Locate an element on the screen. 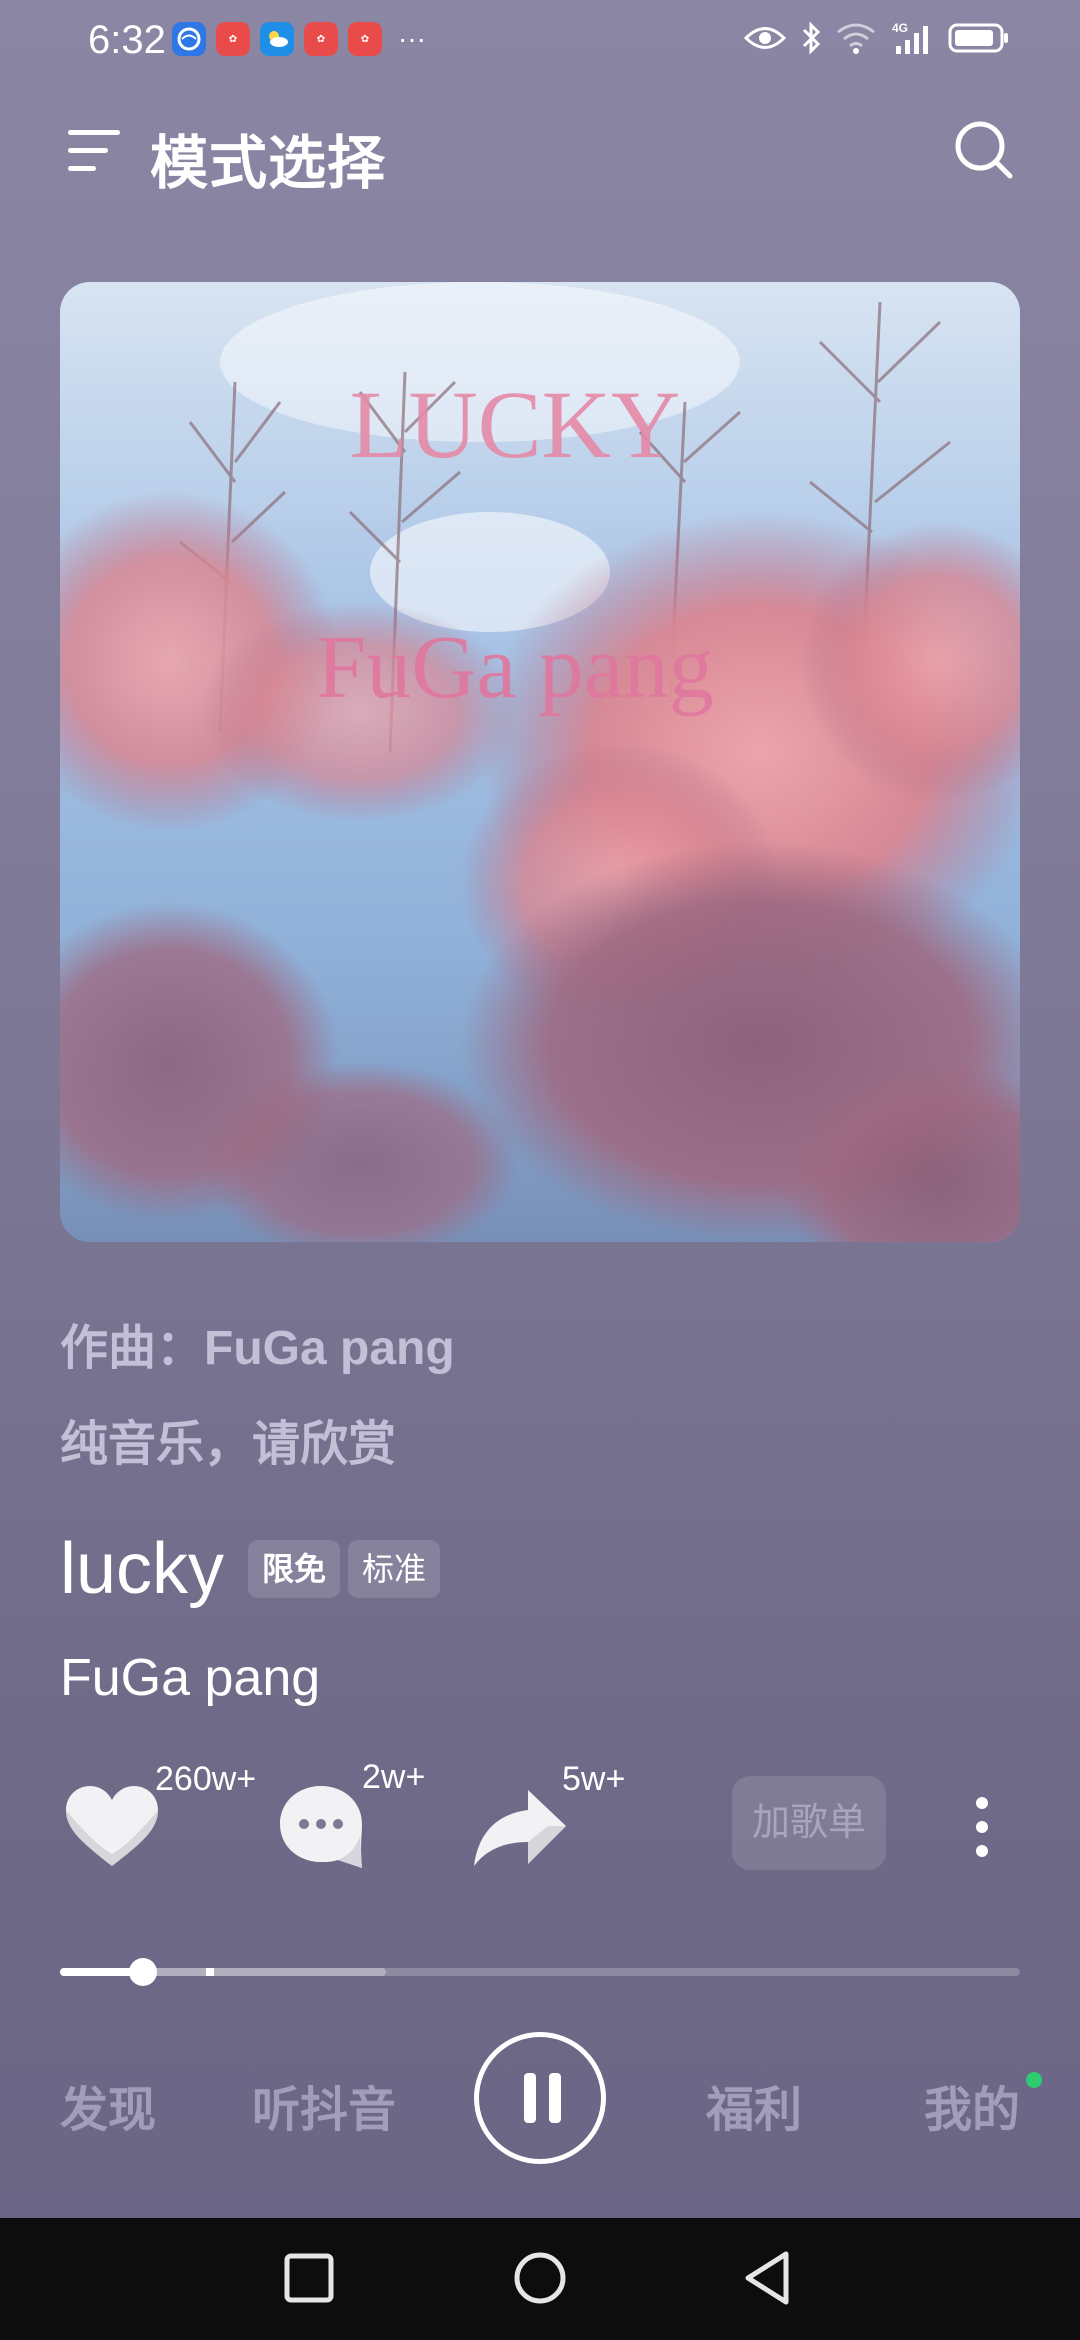  status-bar: 6:32 ✿ ✿ ✿ ··· 4G is located at coordinates (540, 40).